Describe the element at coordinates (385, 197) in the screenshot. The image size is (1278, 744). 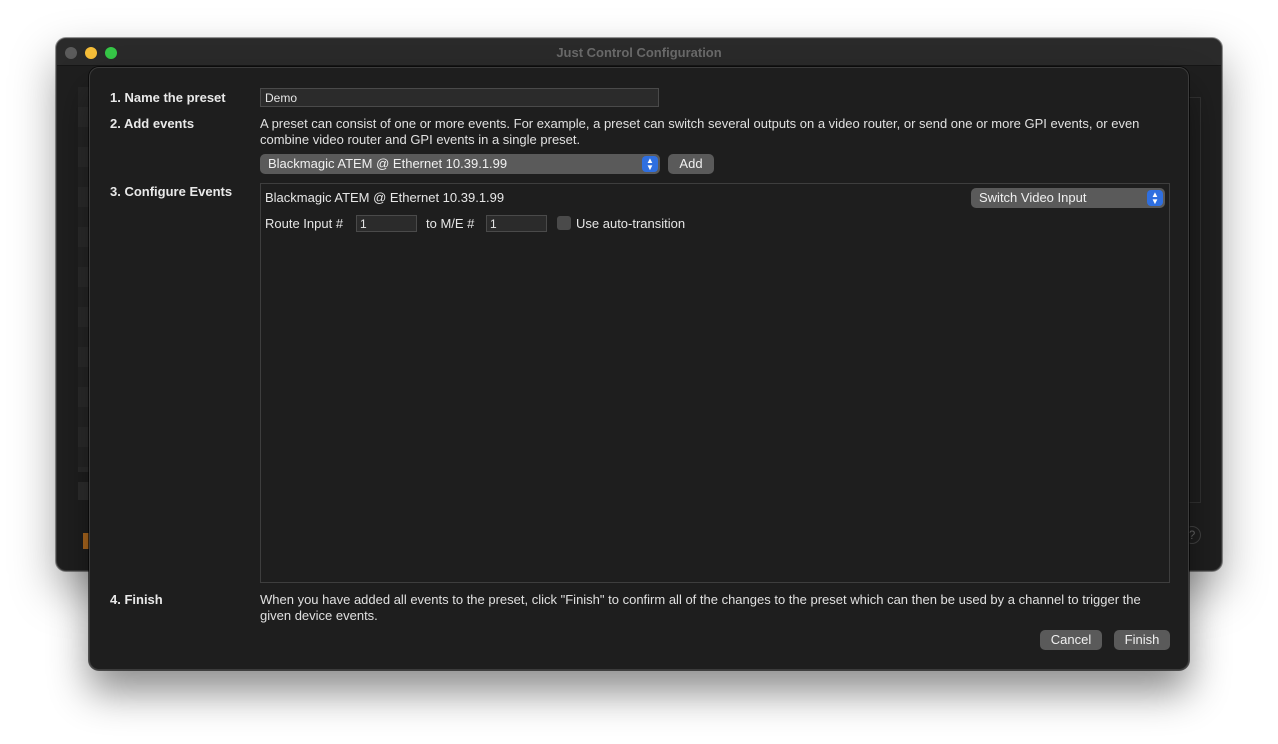
I see `event-device-label: Blackmagic ATEM @ Ethernet 10.39.1.99` at that location.